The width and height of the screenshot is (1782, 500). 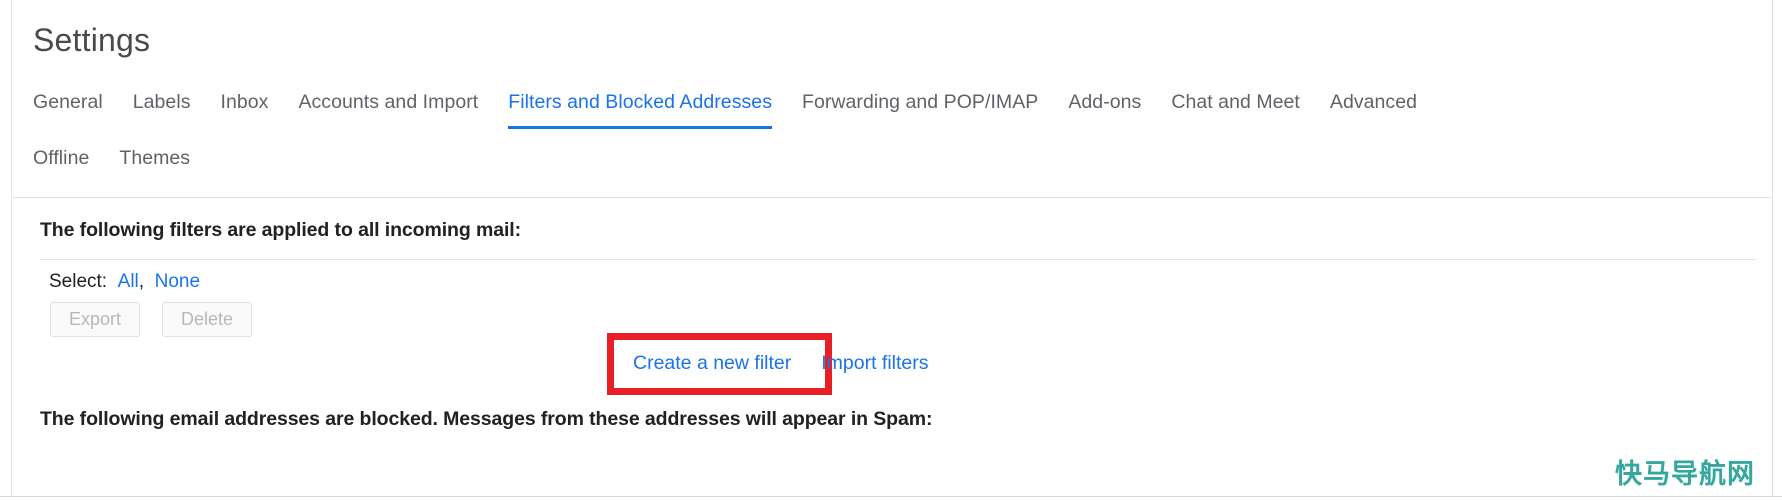 What do you see at coordinates (1373, 109) in the screenshot?
I see `tab-advanced: Advanced` at bounding box center [1373, 109].